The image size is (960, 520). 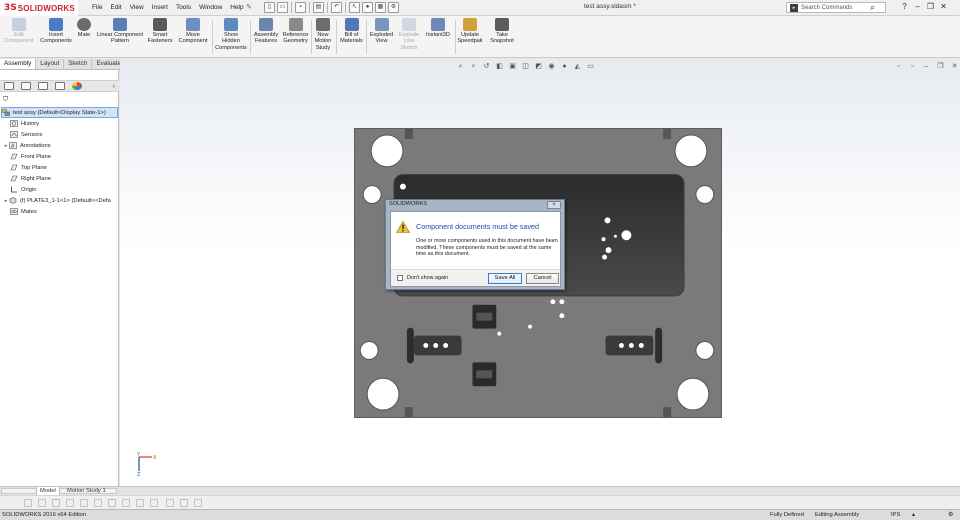 What do you see at coordinates (473, 66) in the screenshot?
I see `zoom-area-icon: ⌕` at bounding box center [473, 66].